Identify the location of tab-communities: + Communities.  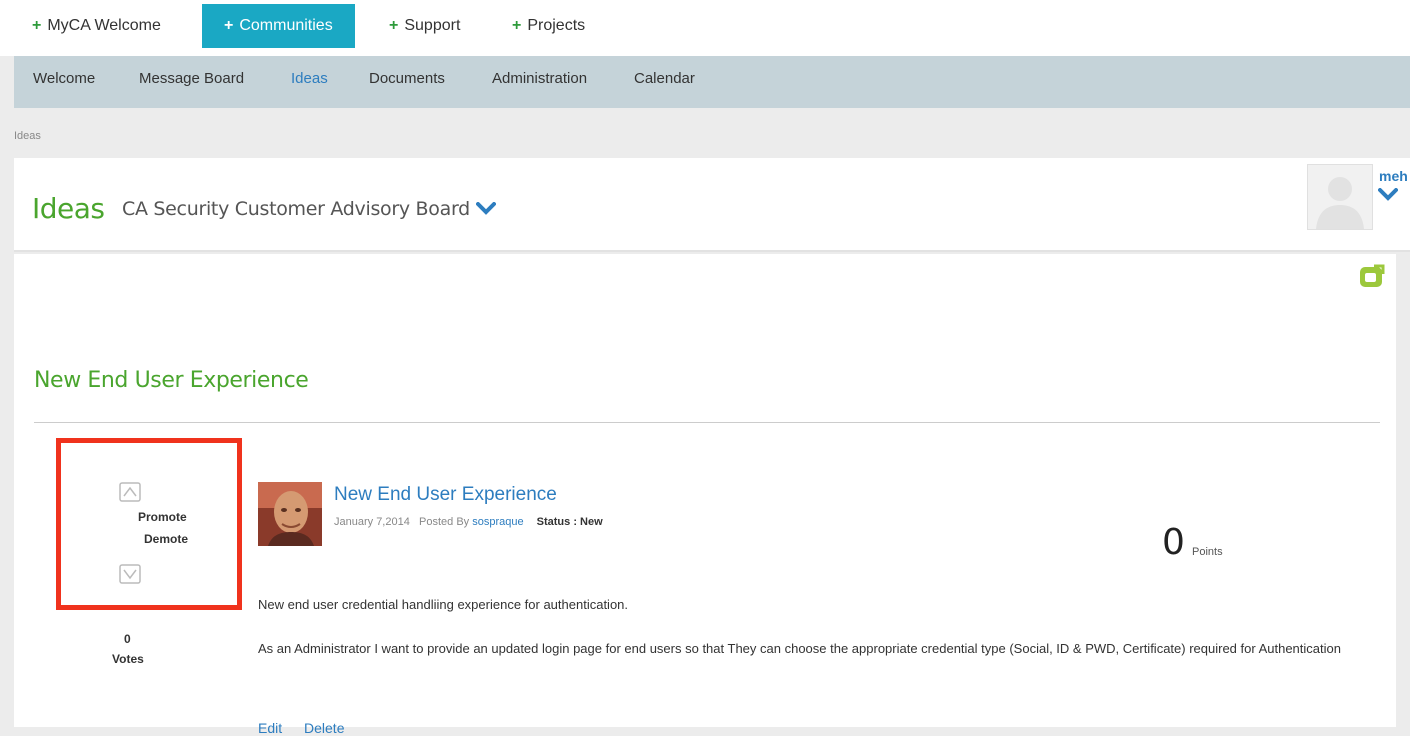
(278, 26).